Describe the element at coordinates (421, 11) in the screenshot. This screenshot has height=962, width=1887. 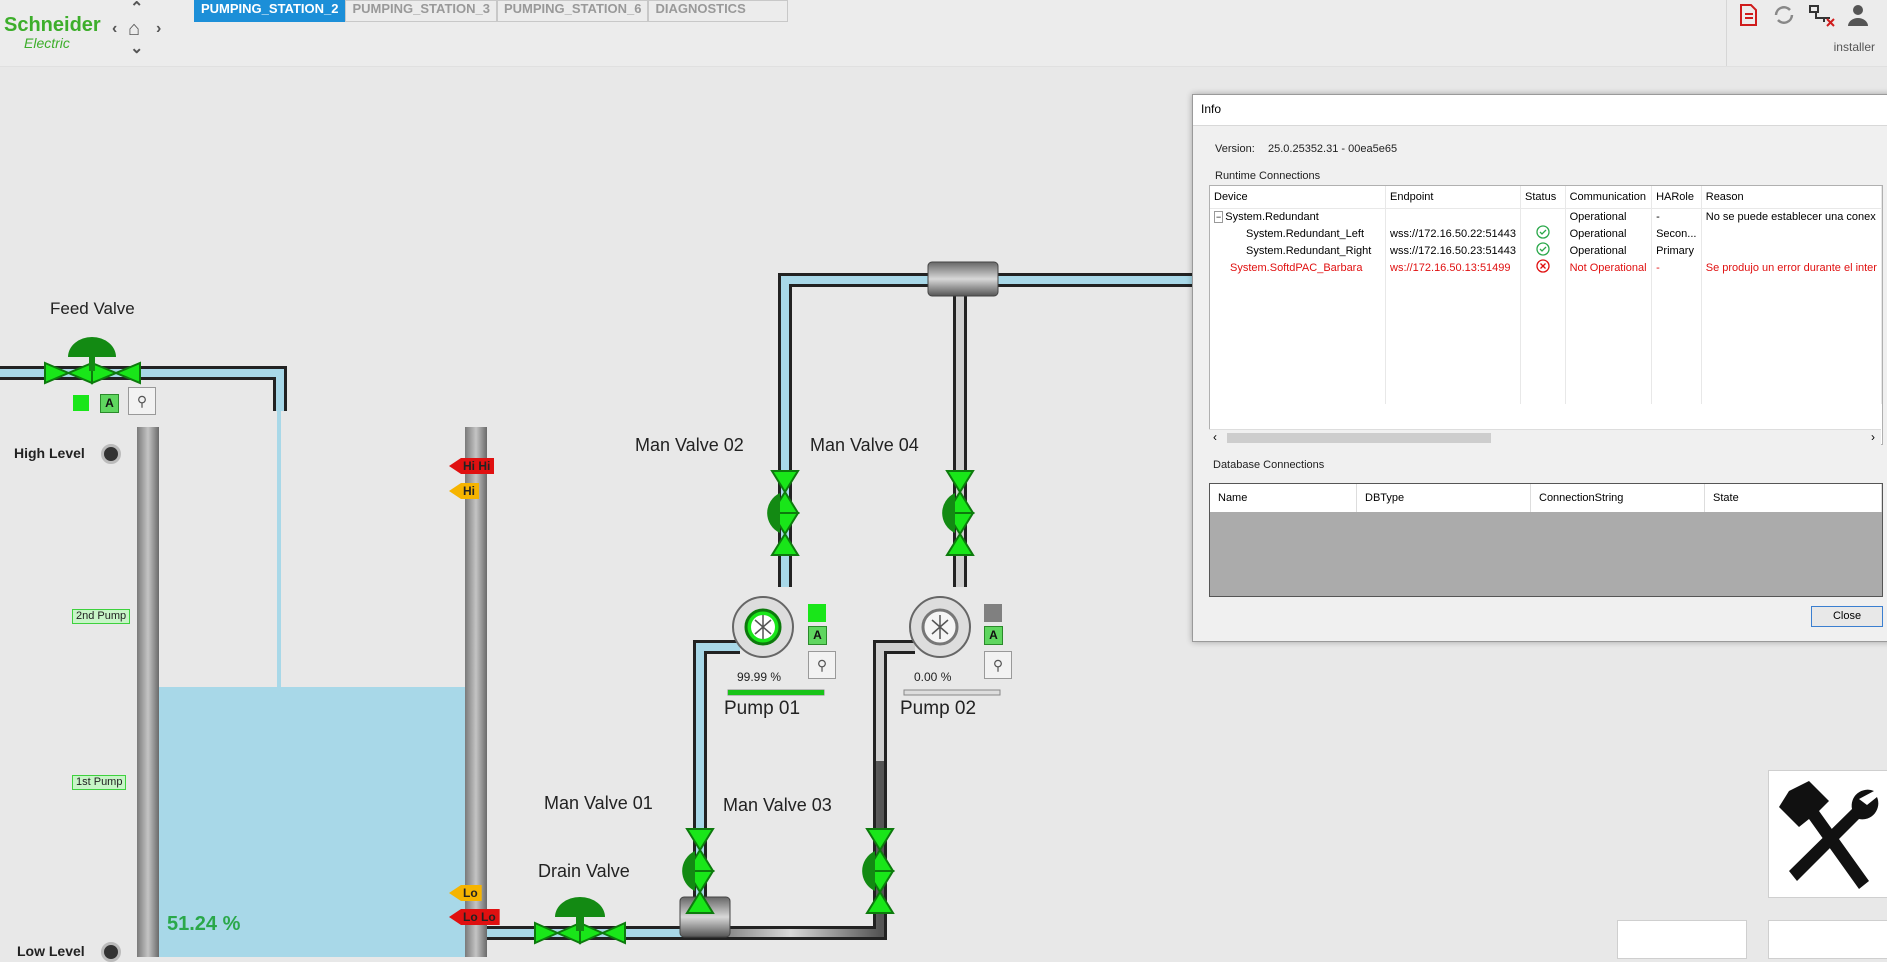
I see `tab-pumping-station-3: PUMPING_STATION_3` at that location.